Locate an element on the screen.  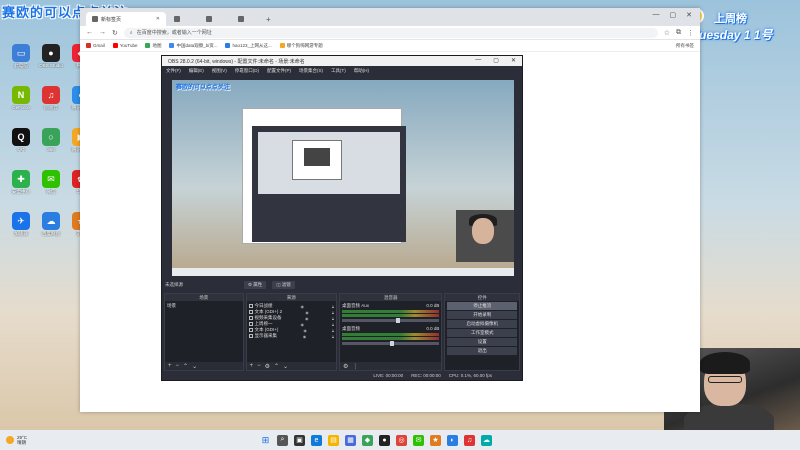
desktop-icon: ✚ 安全中心 is located at coordinates (21, 182).